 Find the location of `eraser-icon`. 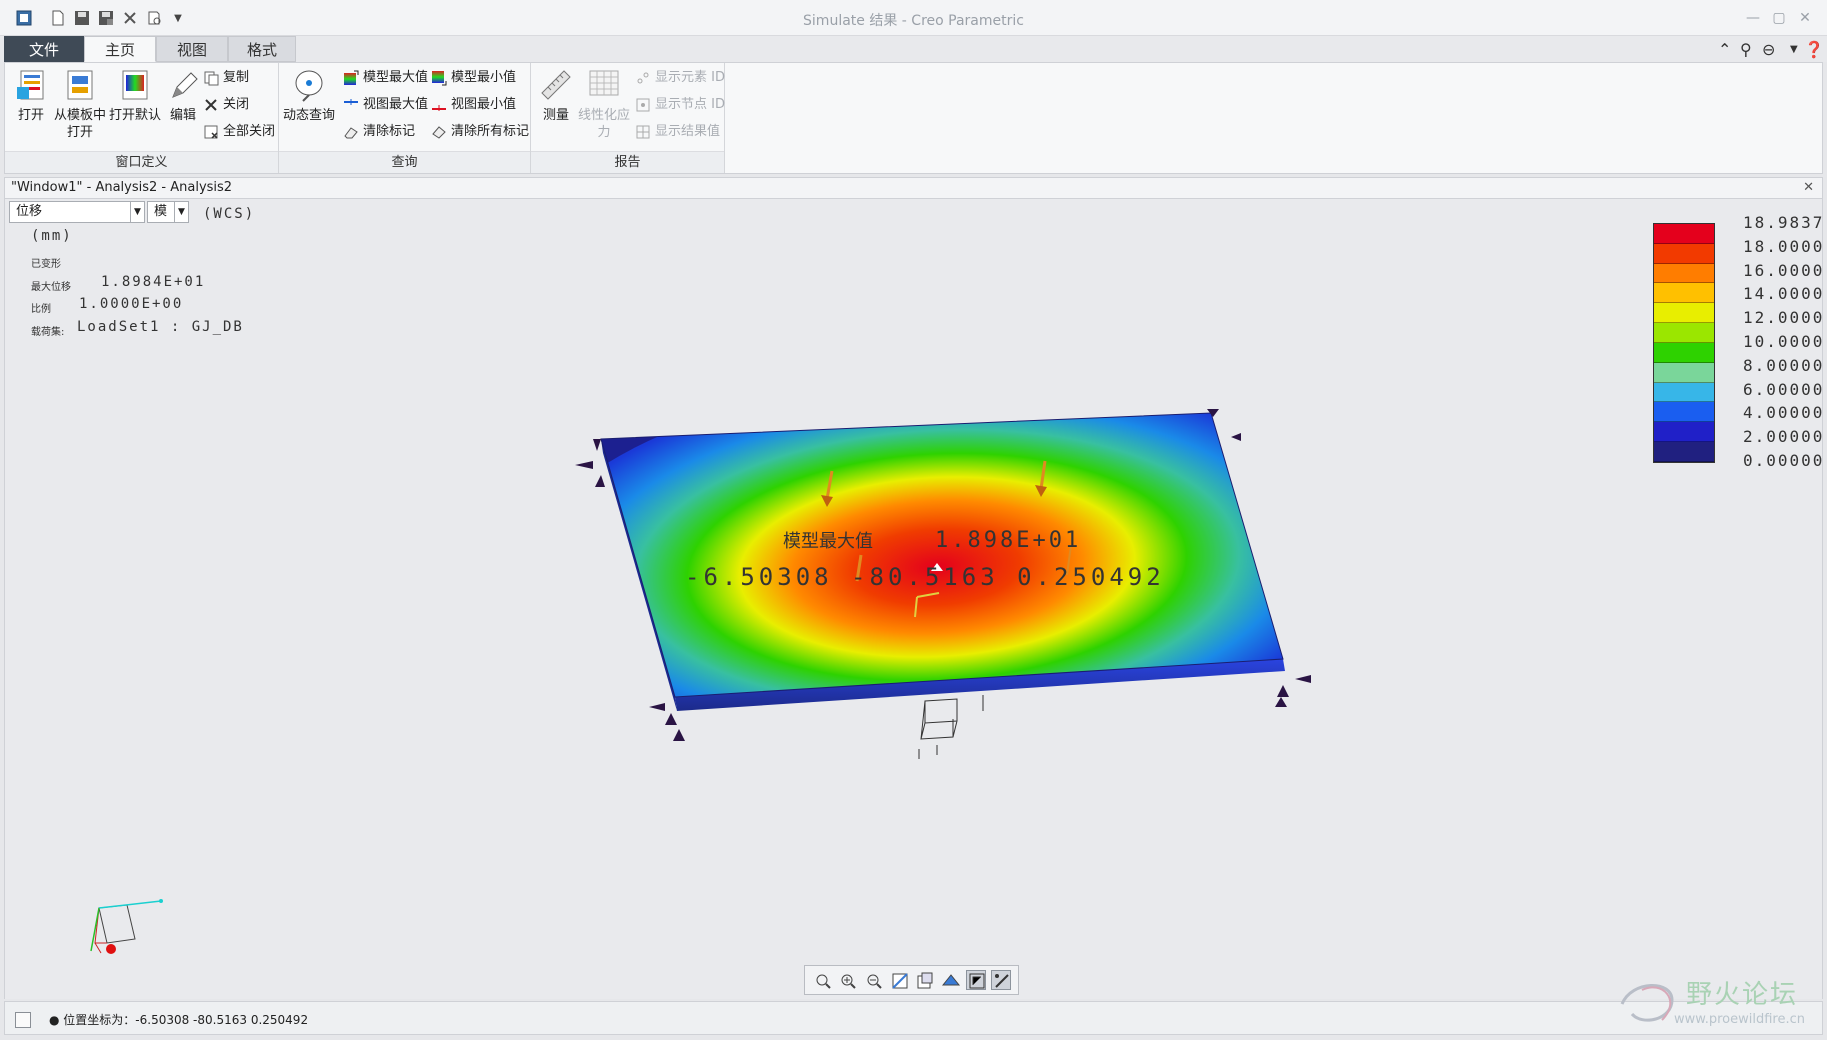

eraser-icon is located at coordinates (351, 132).